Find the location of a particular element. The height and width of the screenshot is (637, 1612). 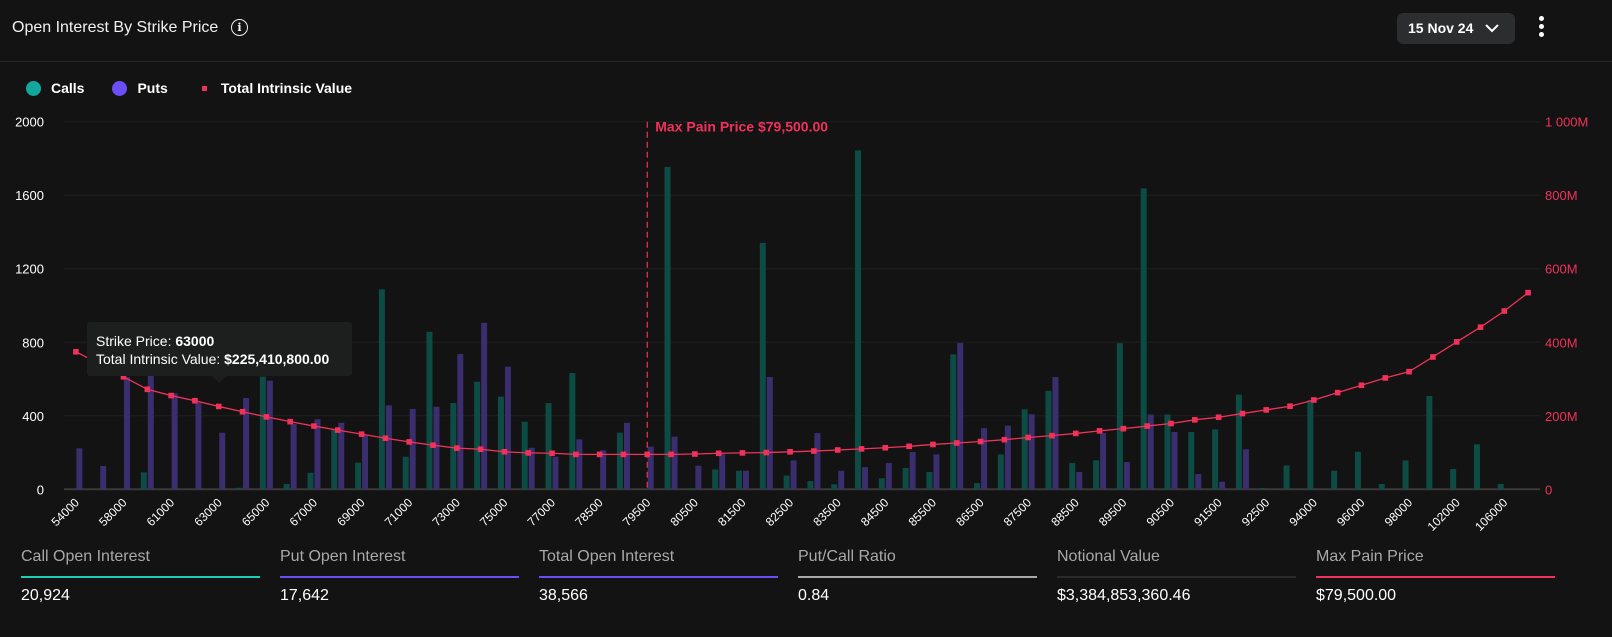

x-tick-label: 81500 is located at coordinates (732, 512).